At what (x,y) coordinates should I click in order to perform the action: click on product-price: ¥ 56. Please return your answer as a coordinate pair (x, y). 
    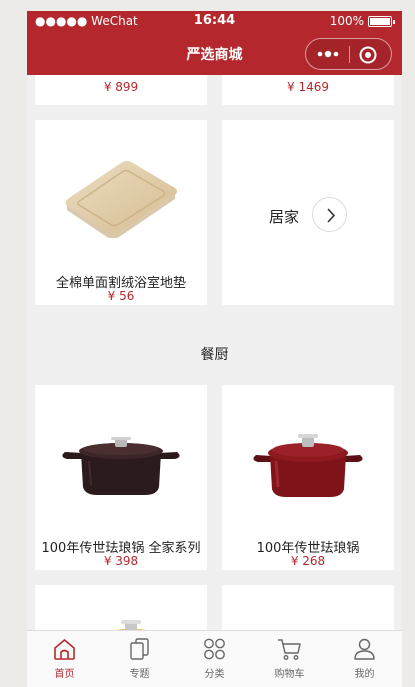
    Looking at the image, I should click on (121, 296).